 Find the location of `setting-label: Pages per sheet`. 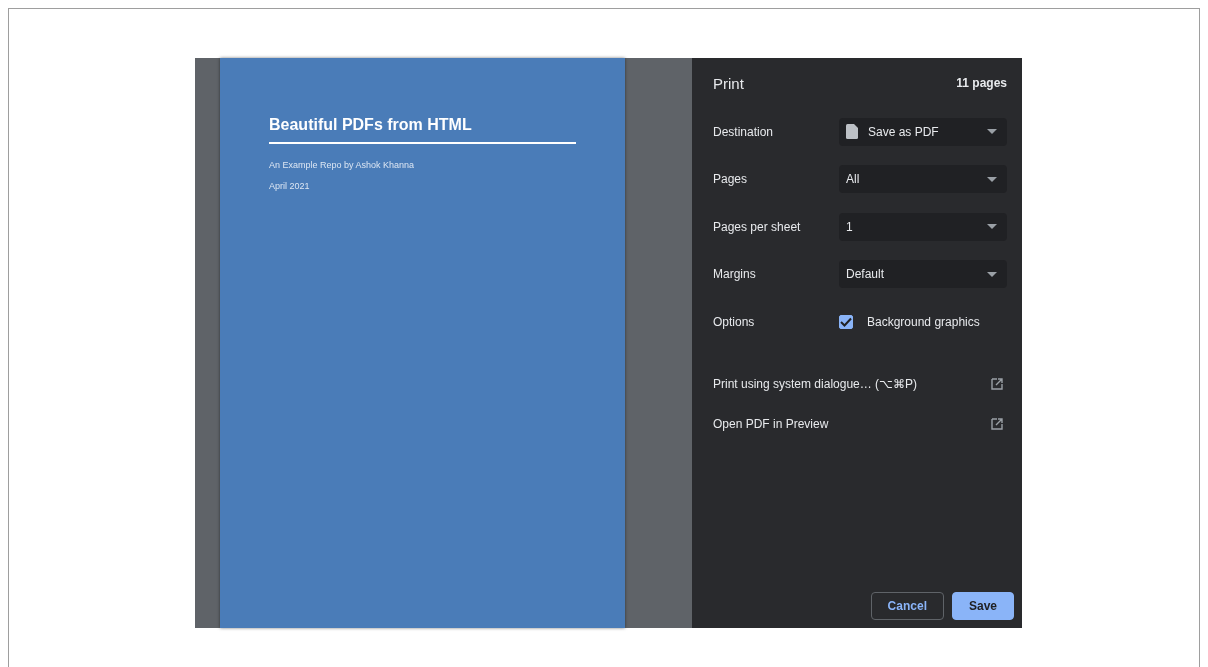

setting-label: Pages per sheet is located at coordinates (757, 226).